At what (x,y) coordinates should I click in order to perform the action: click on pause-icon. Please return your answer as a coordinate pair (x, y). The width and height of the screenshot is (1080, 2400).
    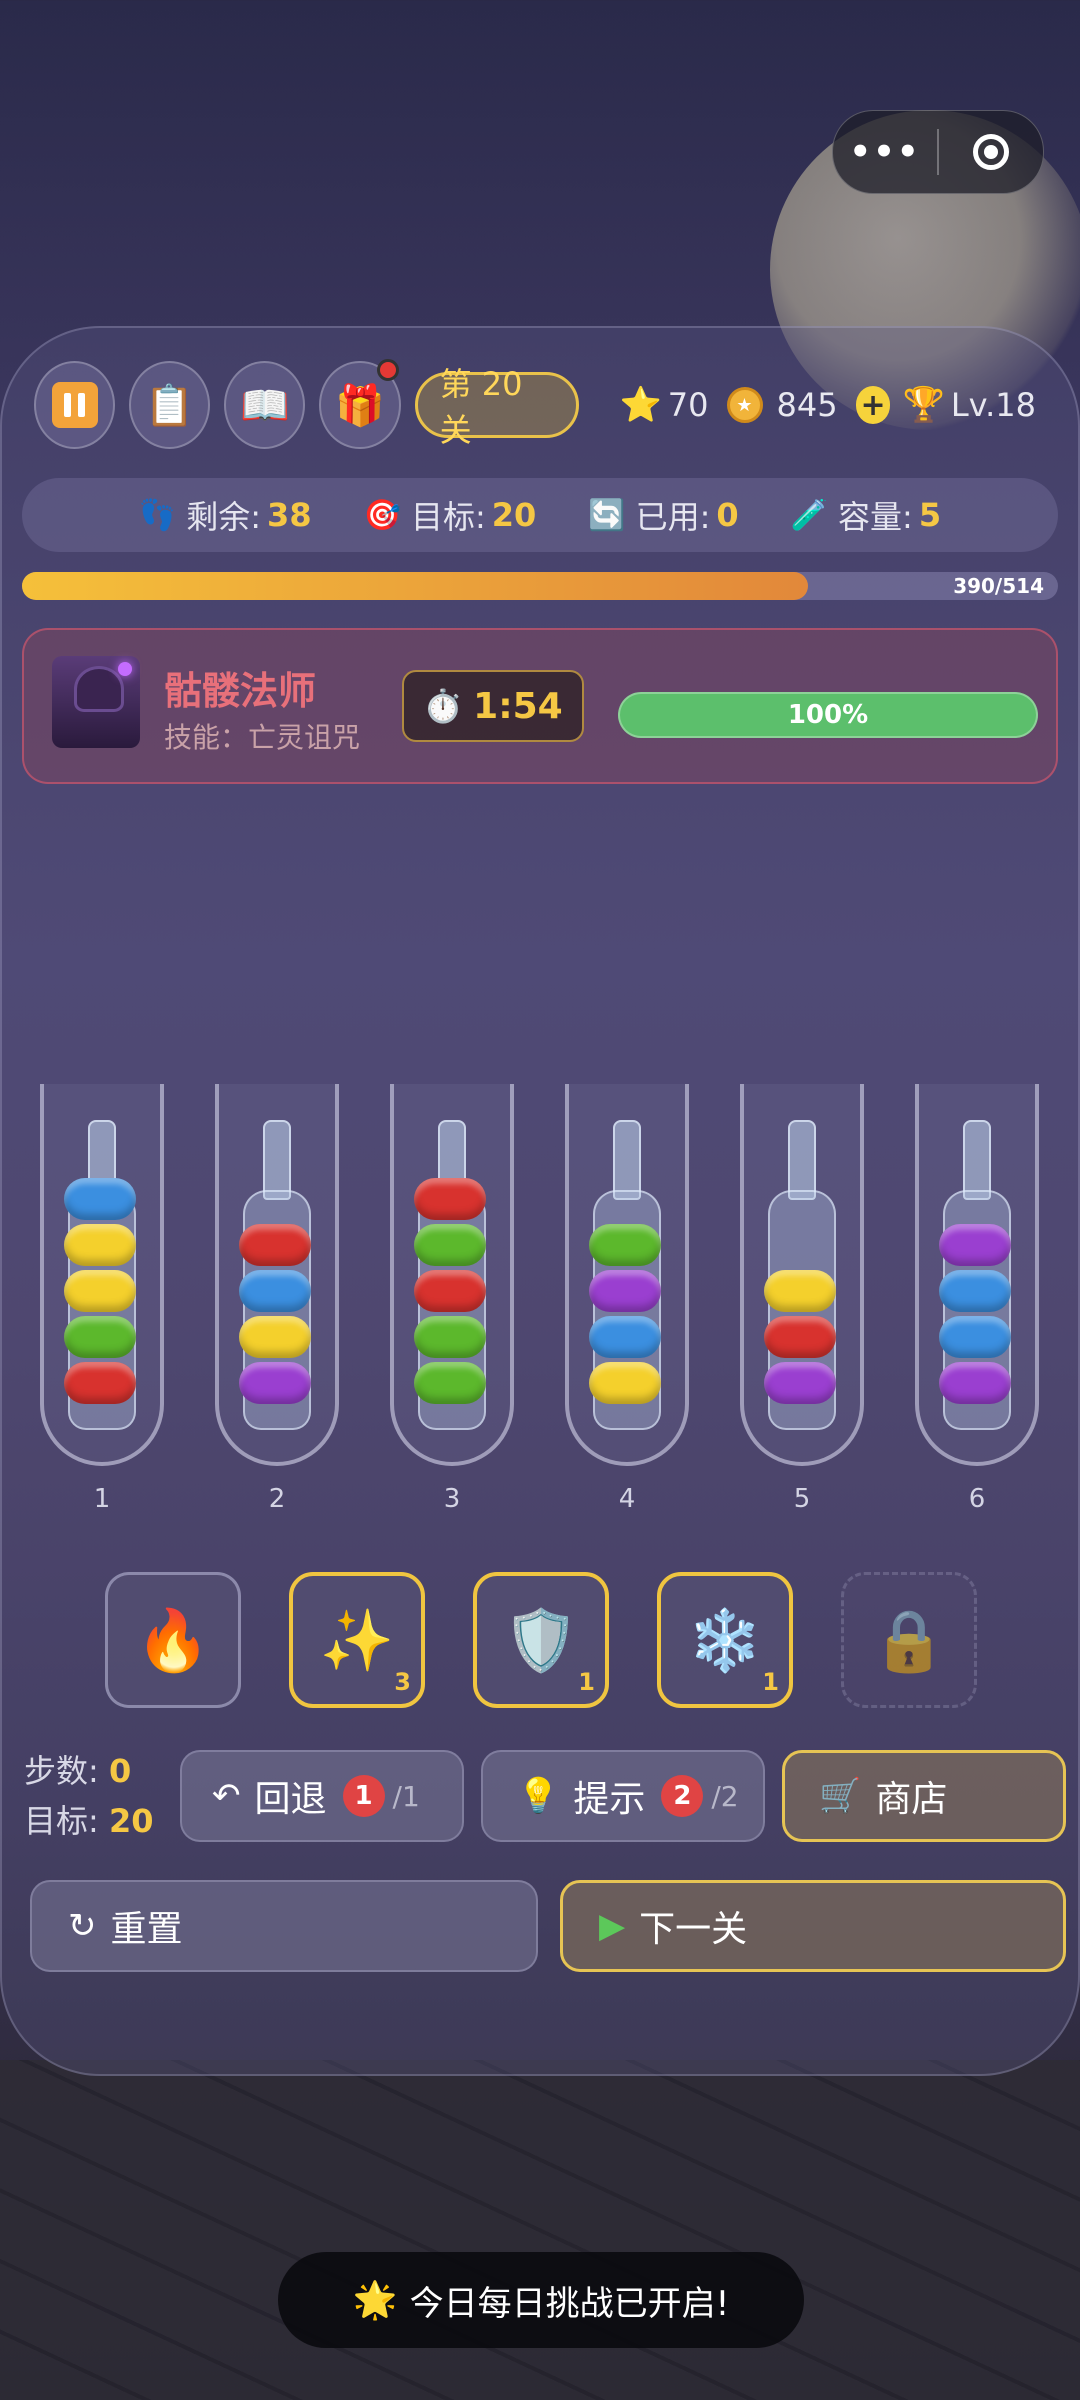
    Looking at the image, I should click on (74, 405).